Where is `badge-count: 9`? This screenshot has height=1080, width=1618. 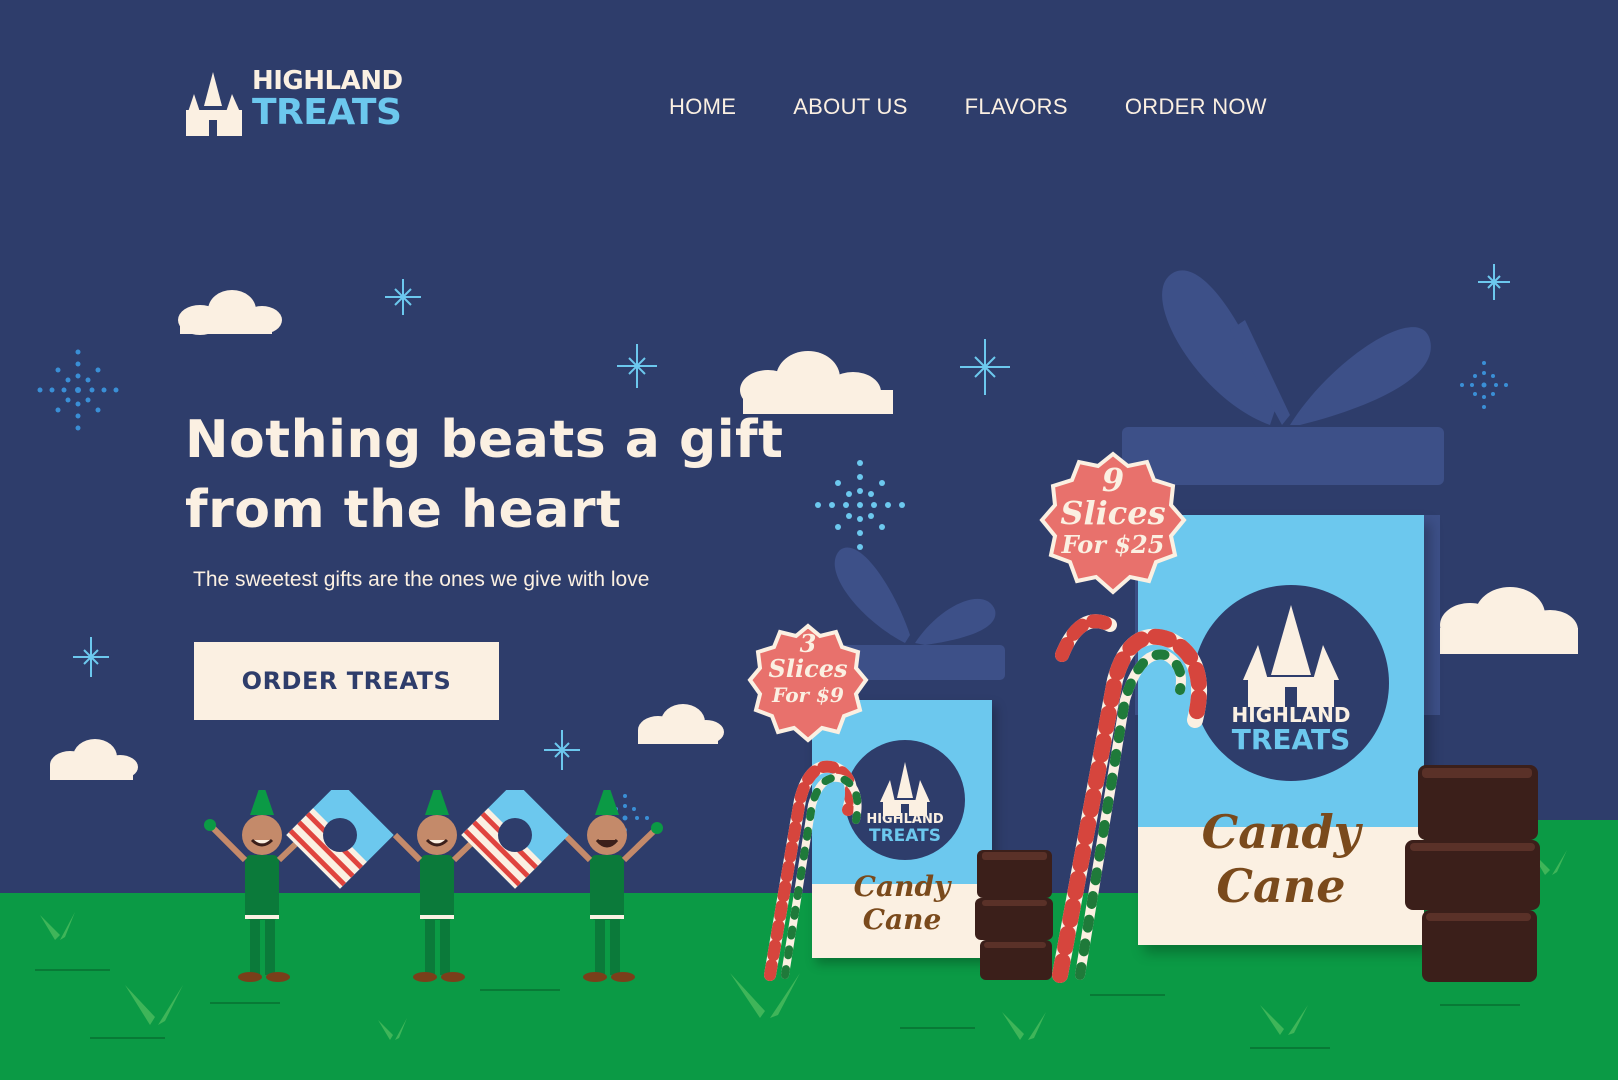 badge-count: 9 is located at coordinates (1113, 480).